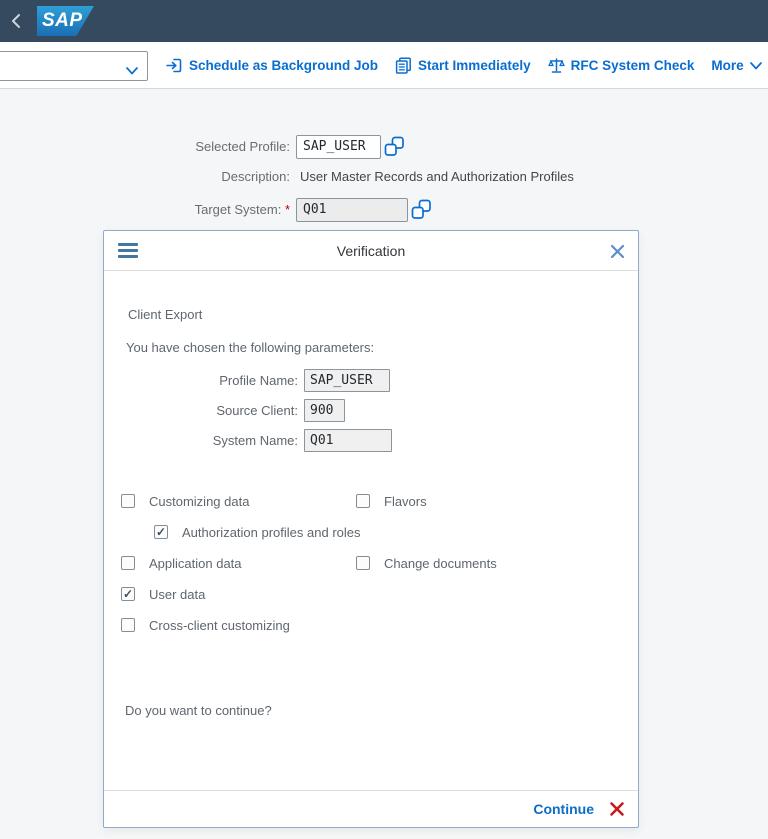 The image size is (768, 839). Describe the element at coordinates (128, 563) in the screenshot. I see `application-data-checkbox` at that location.